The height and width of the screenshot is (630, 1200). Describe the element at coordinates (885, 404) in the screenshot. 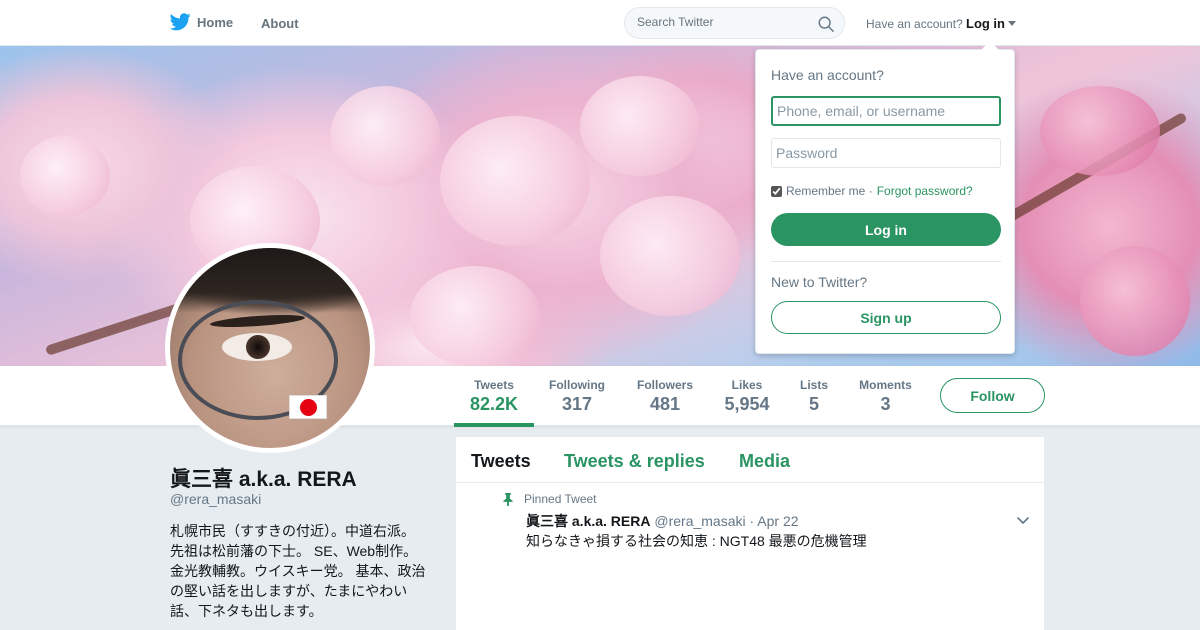

I see `stat-value: 3` at that location.